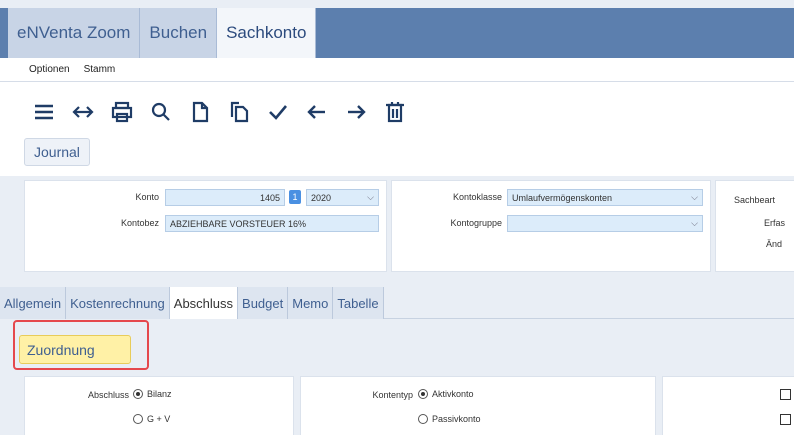  I want to click on delete-icon, so click(394, 112).